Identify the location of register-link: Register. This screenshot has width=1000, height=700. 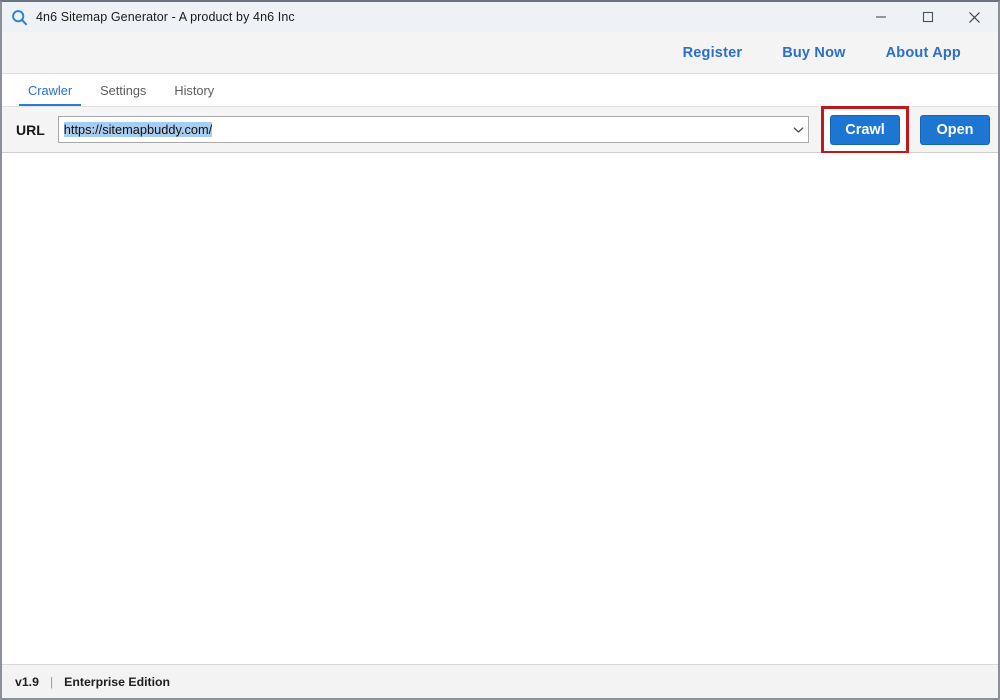
(713, 53).